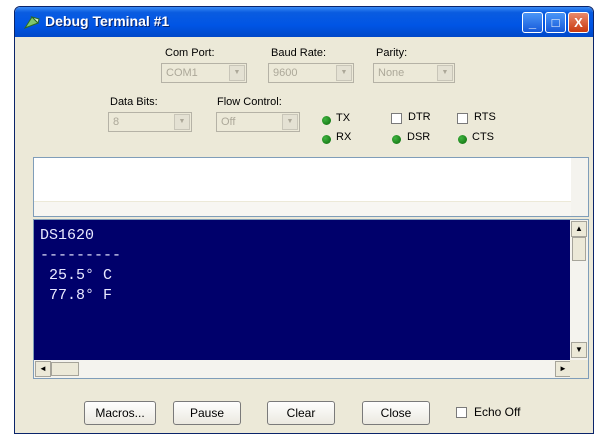  What do you see at coordinates (344, 137) in the screenshot?
I see `rx-label: RX` at bounding box center [344, 137].